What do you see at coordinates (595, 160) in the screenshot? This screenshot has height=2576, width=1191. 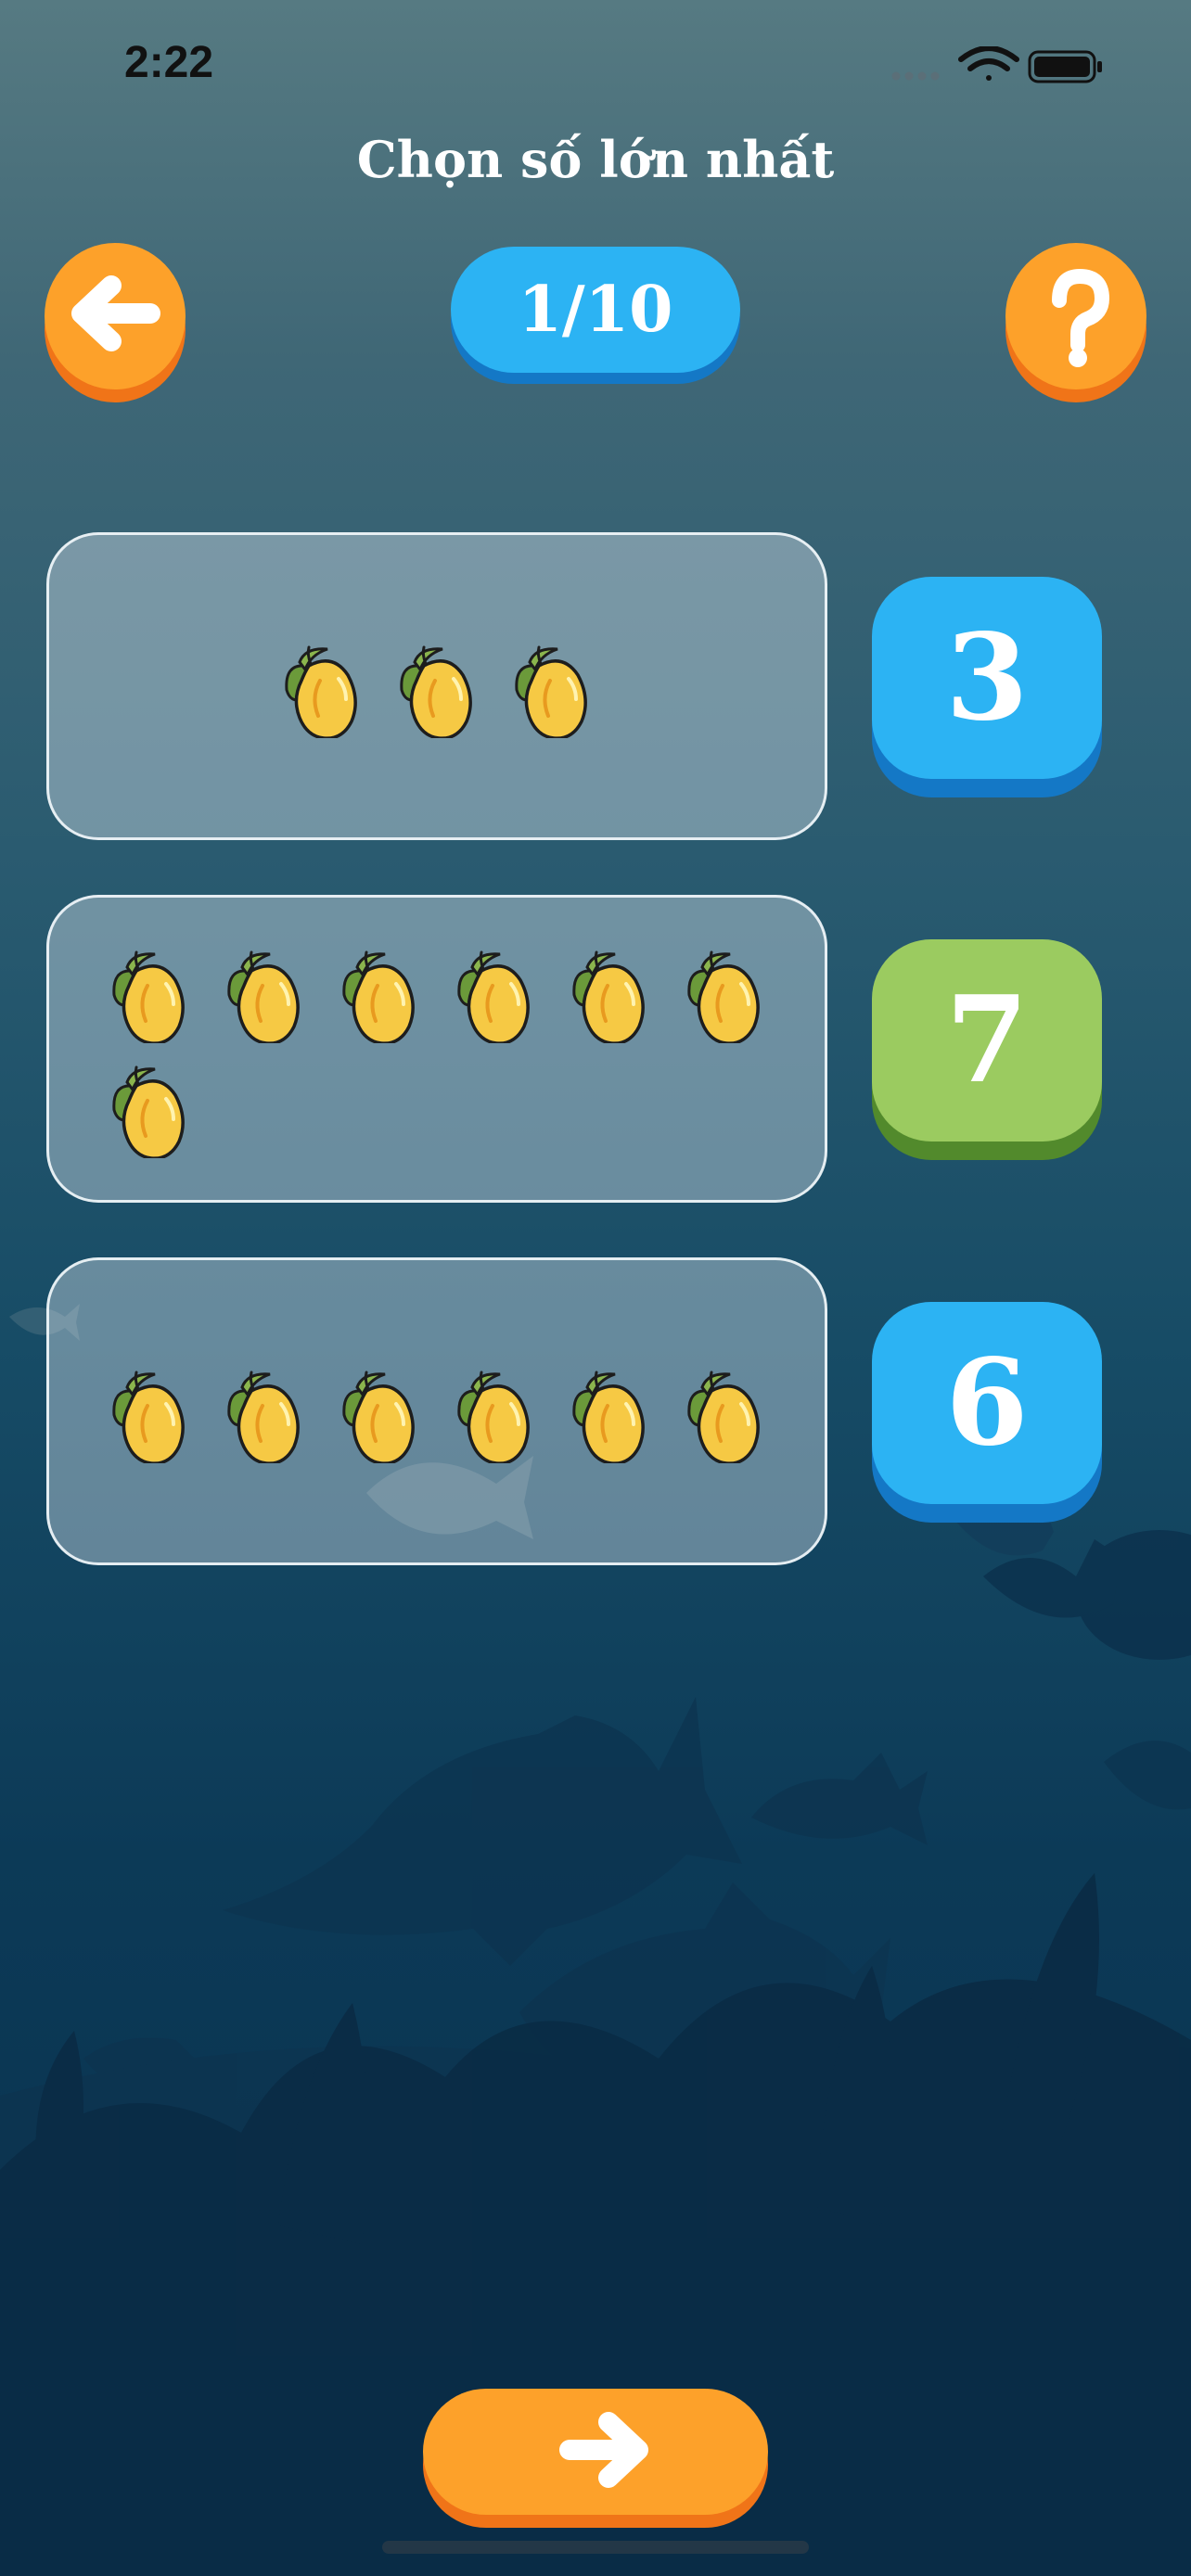 I see `page-title: Chọn số lớn nhất` at bounding box center [595, 160].